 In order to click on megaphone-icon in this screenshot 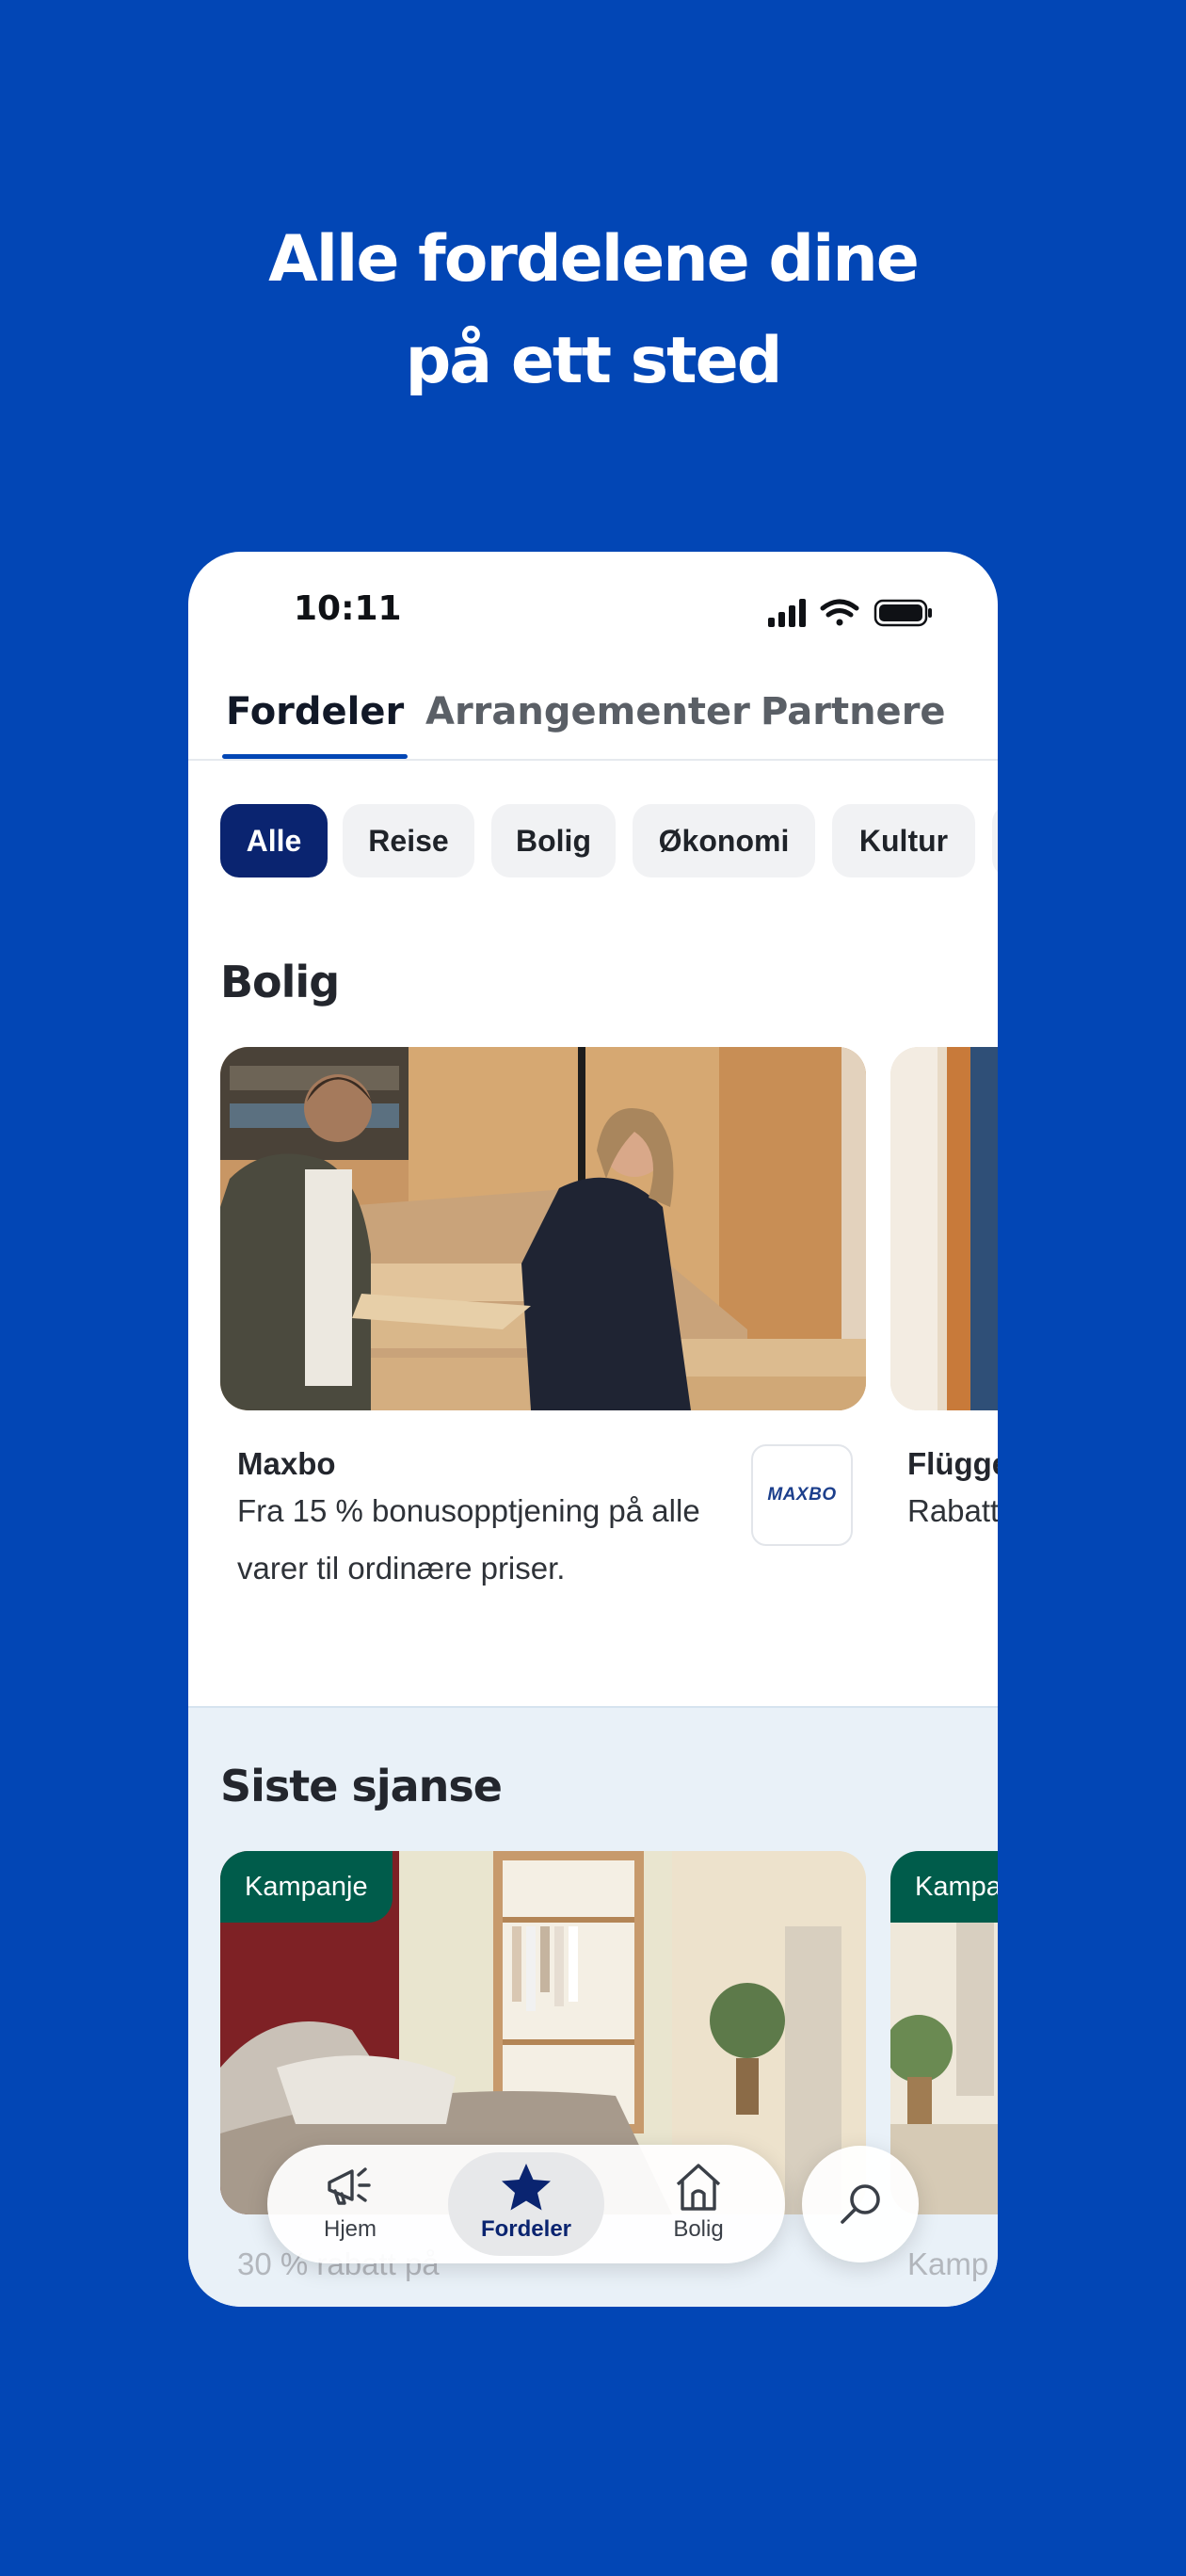, I will do `click(349, 2186)`.